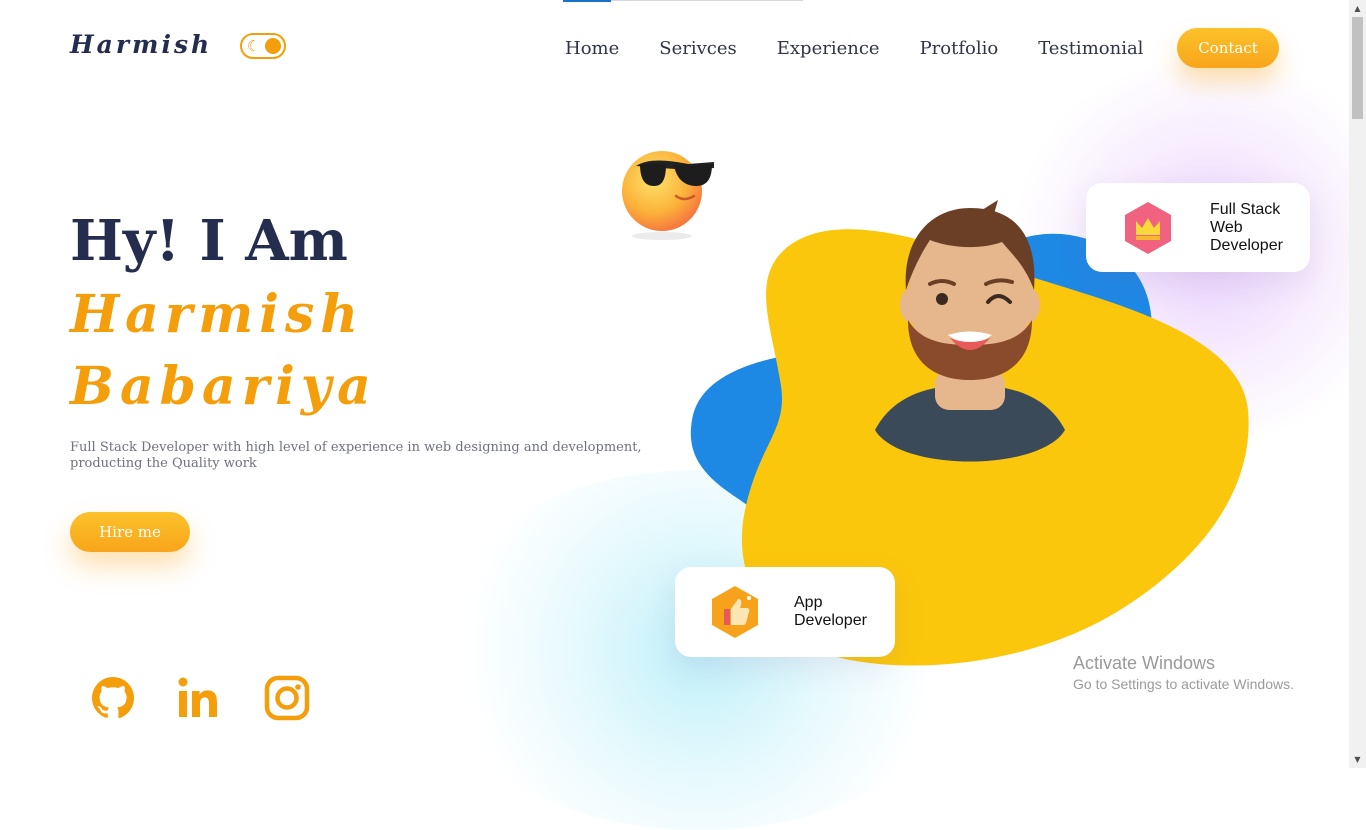  I want to click on fullstack-developer-card: Full Stack Web Developer, so click(1198, 227).